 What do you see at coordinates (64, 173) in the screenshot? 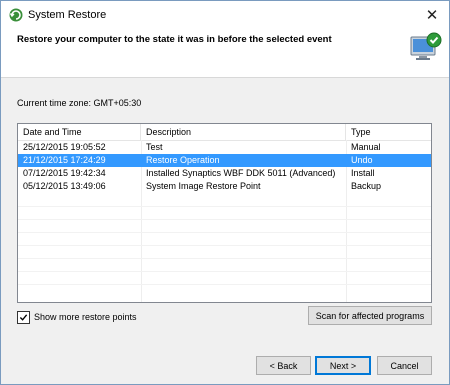
I see `row-date: 07/12/2015 19:42:34` at bounding box center [64, 173].